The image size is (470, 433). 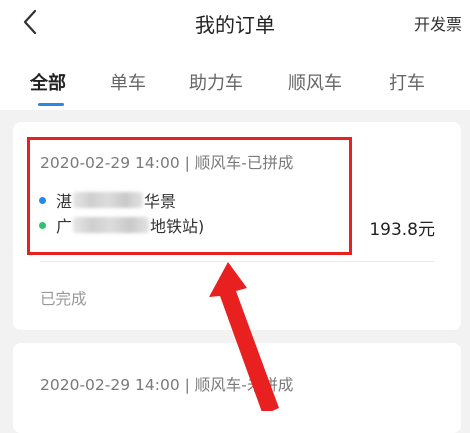 I want to click on destination-text-start: 广, so click(x=64, y=226).